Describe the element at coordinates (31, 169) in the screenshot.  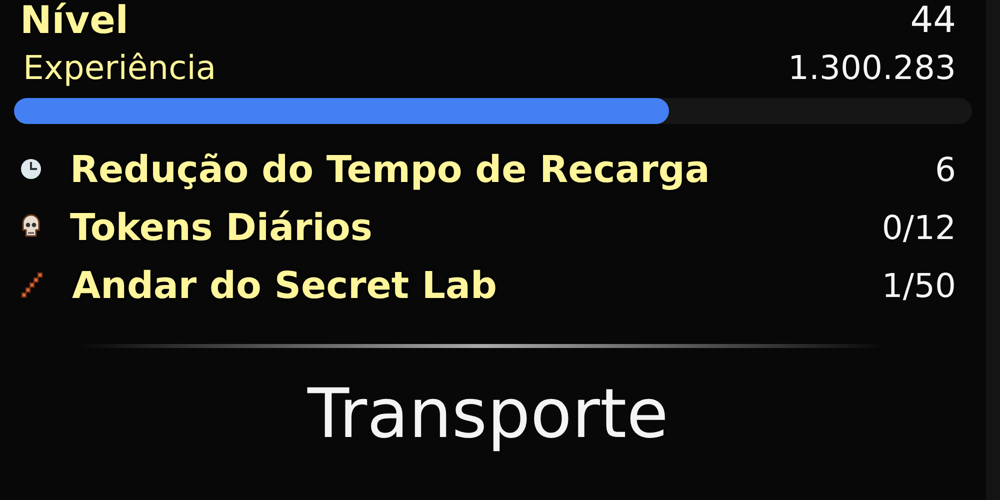
I see `clock-icon` at that location.